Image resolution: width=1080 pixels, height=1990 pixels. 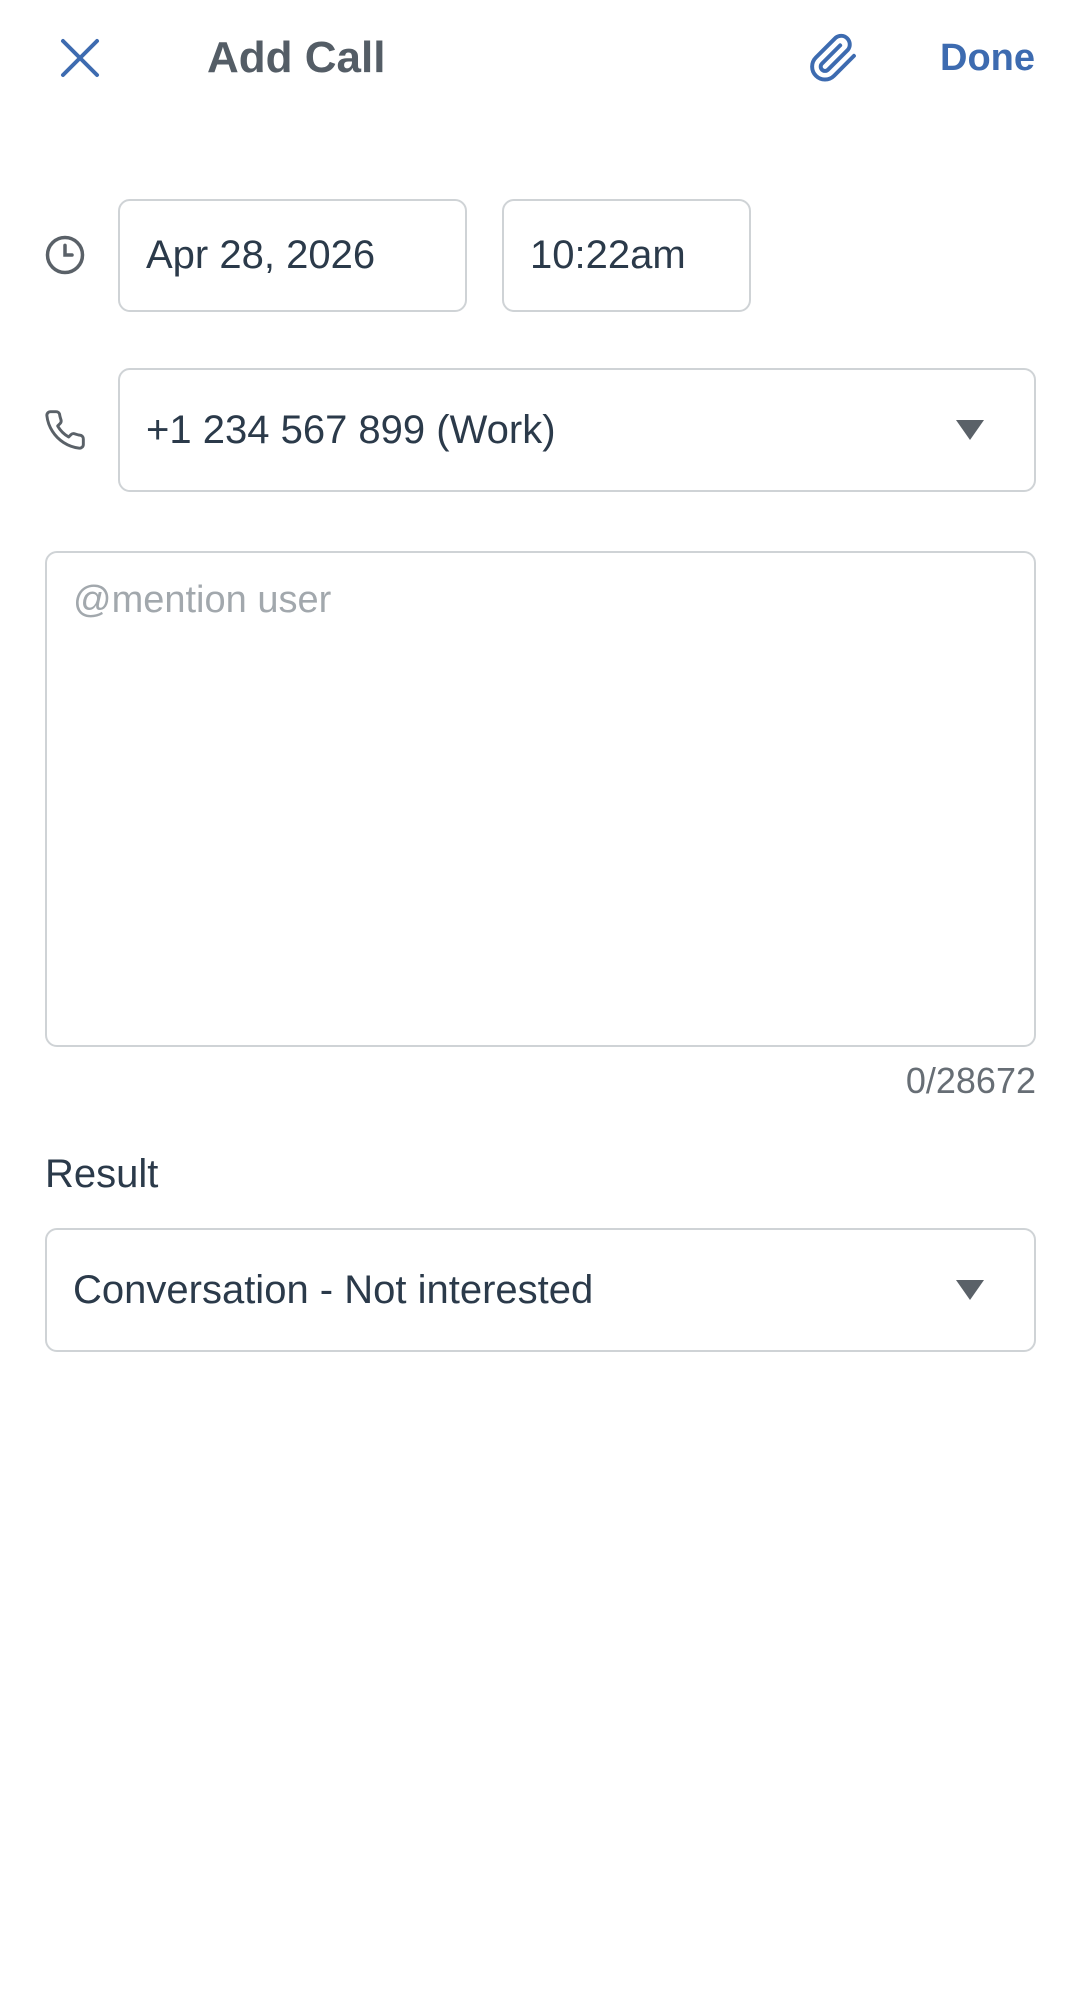 What do you see at coordinates (65, 255) in the screenshot?
I see `clock-icon` at bounding box center [65, 255].